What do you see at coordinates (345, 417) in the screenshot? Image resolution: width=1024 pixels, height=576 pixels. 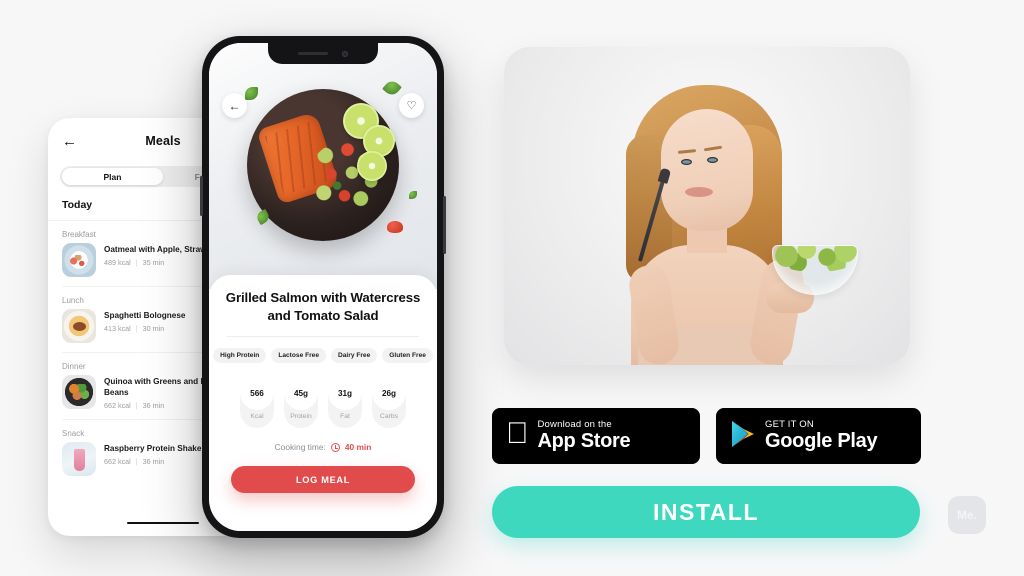 I see `nutrition-label: Fat` at bounding box center [345, 417].